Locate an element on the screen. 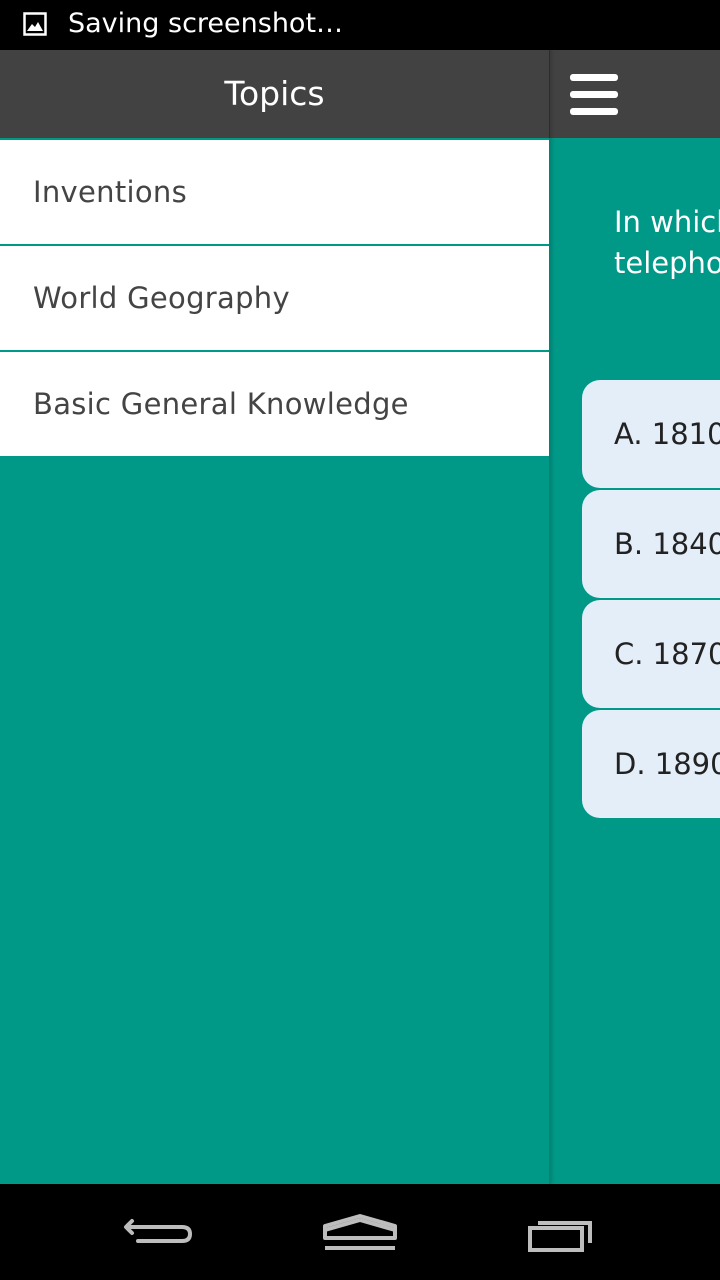  answer-option-b: B. 1840 is located at coordinates (651, 544).